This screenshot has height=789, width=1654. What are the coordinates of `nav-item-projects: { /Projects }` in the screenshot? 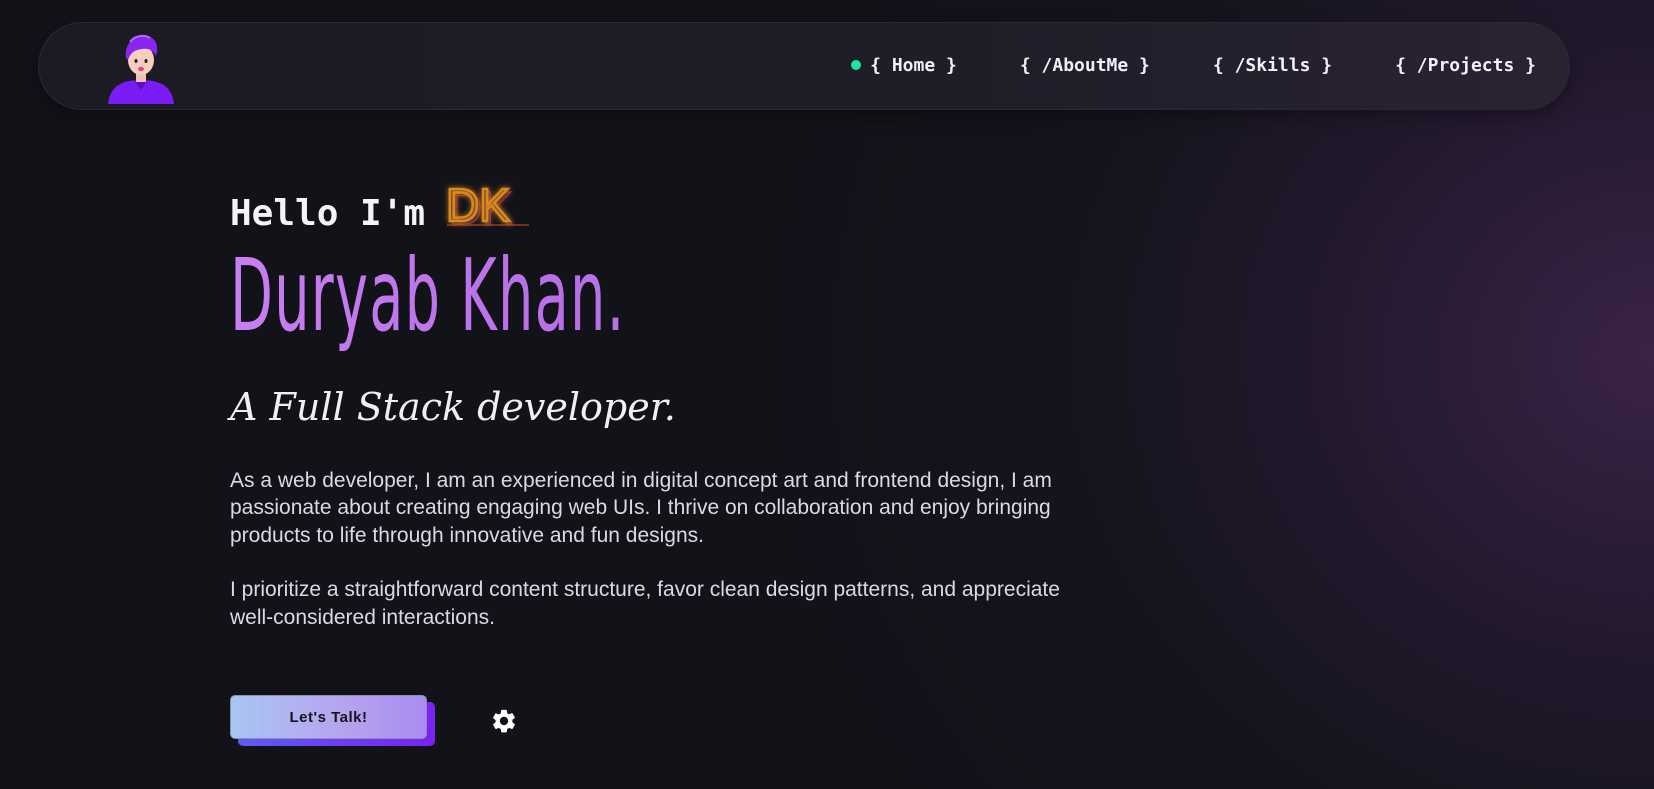 It's located at (1465, 65).